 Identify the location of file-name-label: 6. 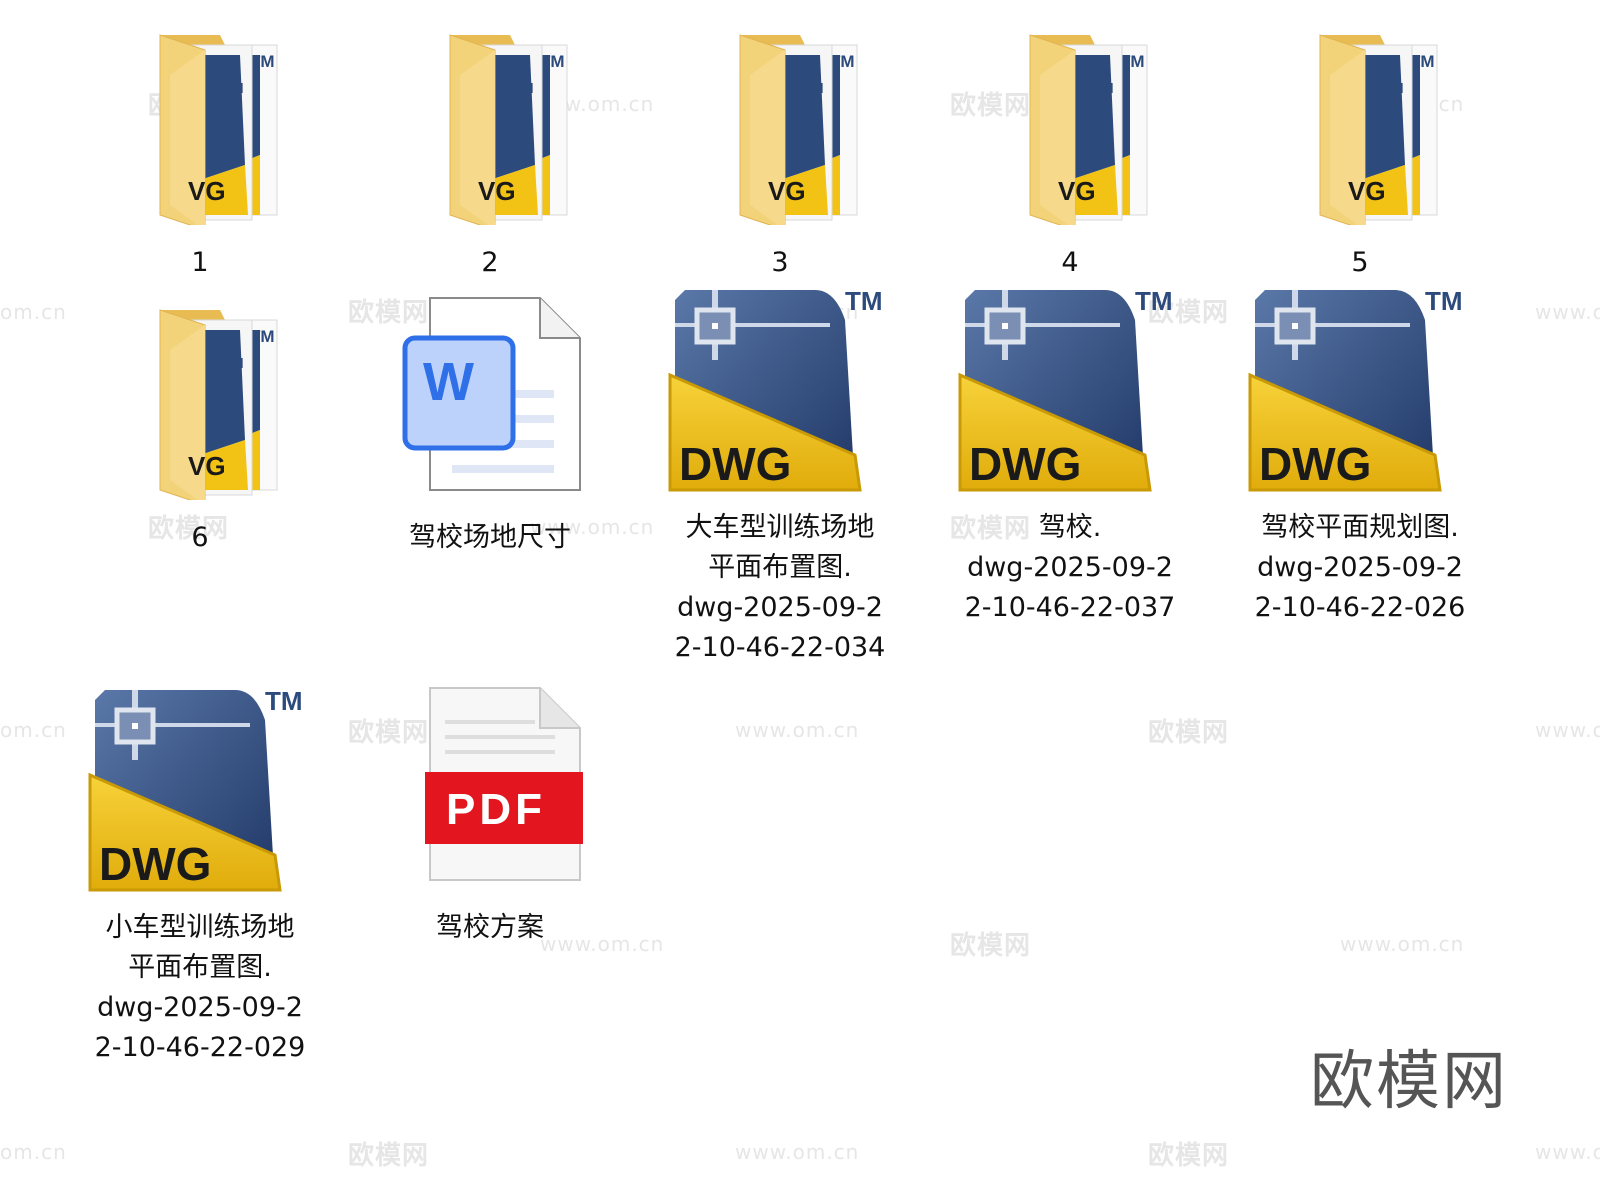
(200, 537).